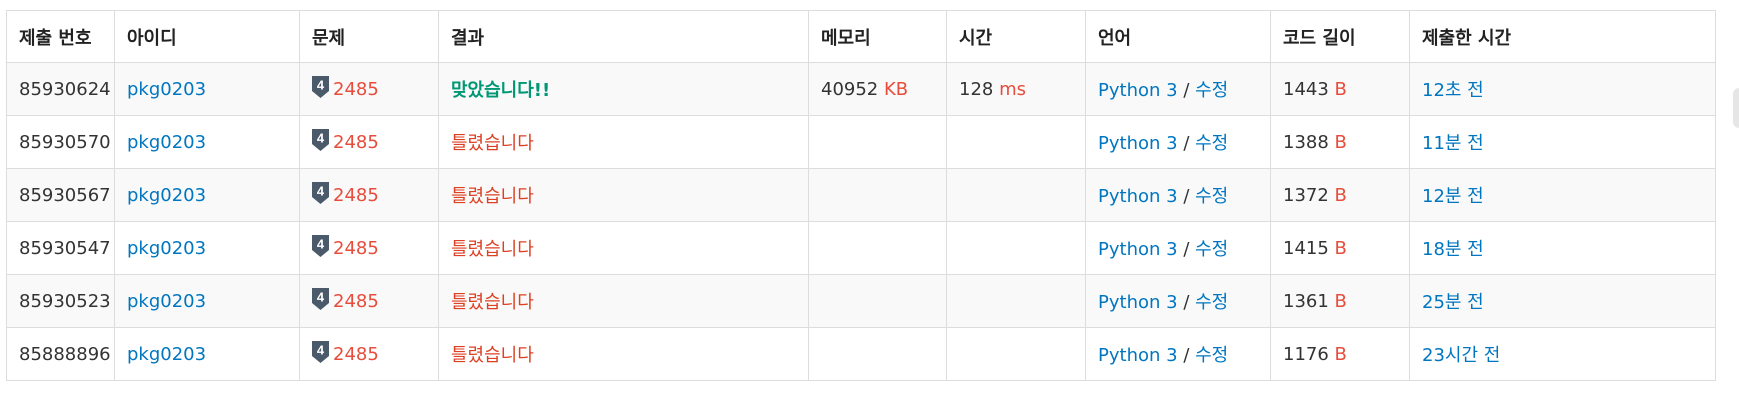 This screenshot has height=405, width=1739. What do you see at coordinates (1178, 36) in the screenshot?
I see `header-language: 언어` at bounding box center [1178, 36].